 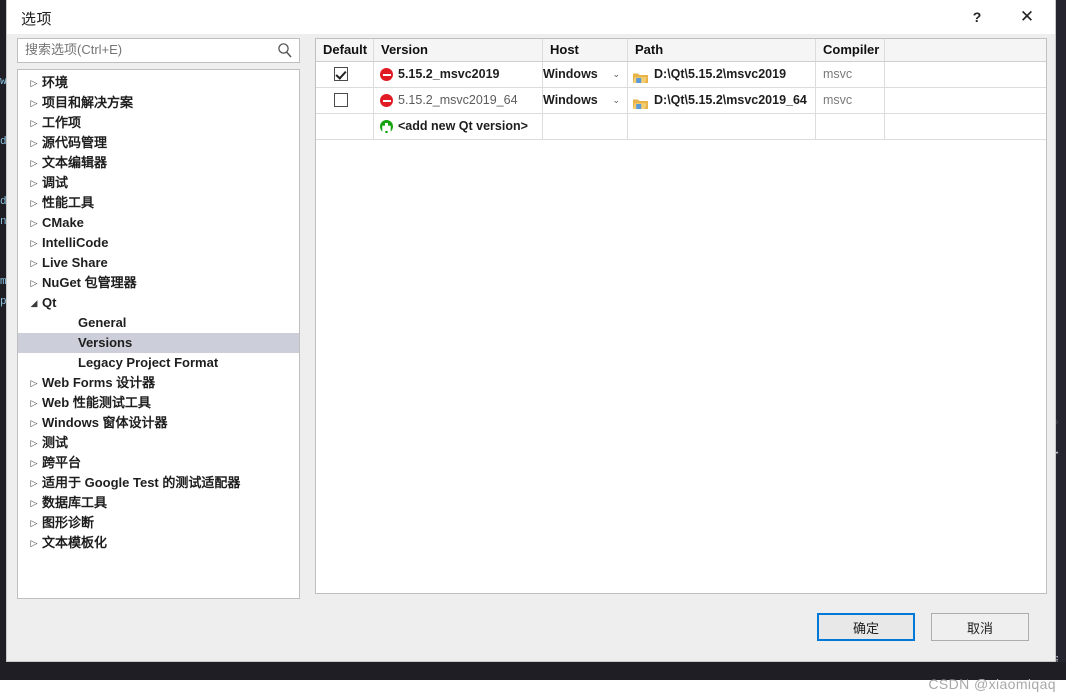 I want to click on cancel-button: 取消, so click(x=980, y=627).